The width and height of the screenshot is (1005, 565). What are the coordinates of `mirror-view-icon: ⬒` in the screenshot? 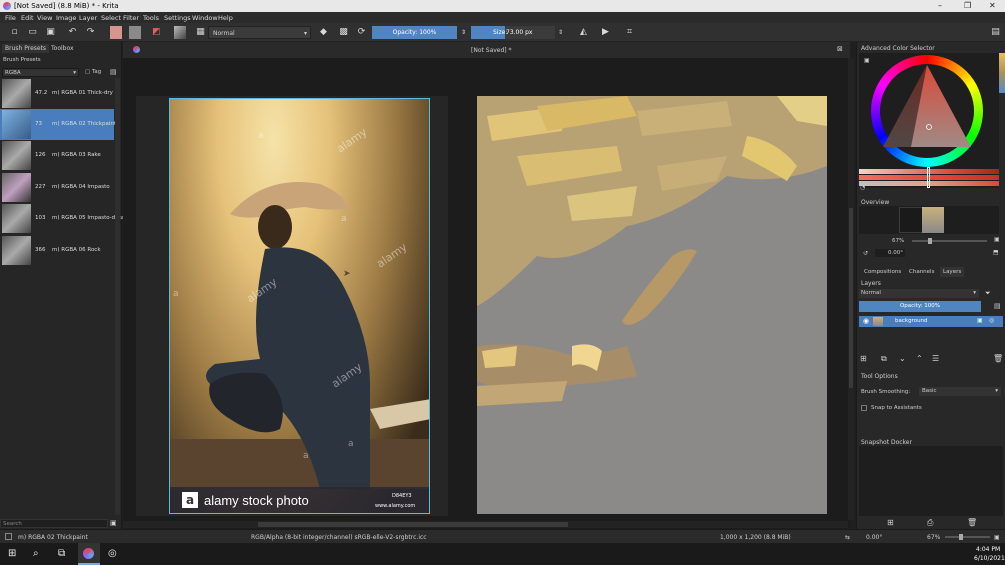 It's located at (996, 252).